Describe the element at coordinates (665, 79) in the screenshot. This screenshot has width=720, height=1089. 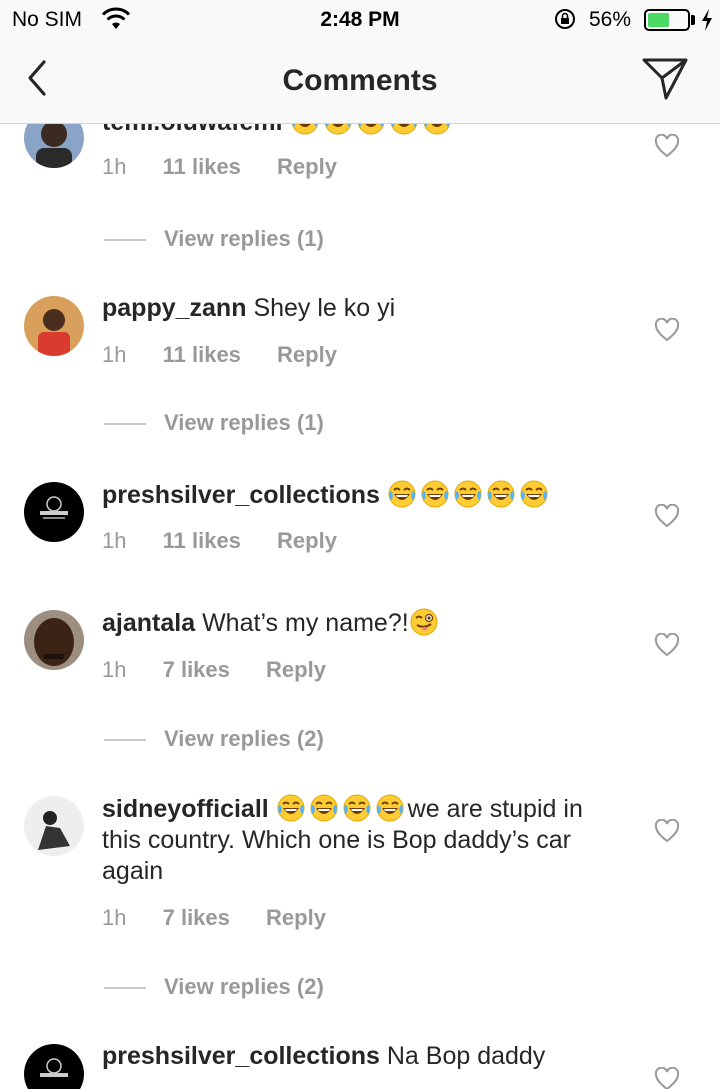
I see `paper-plane-icon` at that location.